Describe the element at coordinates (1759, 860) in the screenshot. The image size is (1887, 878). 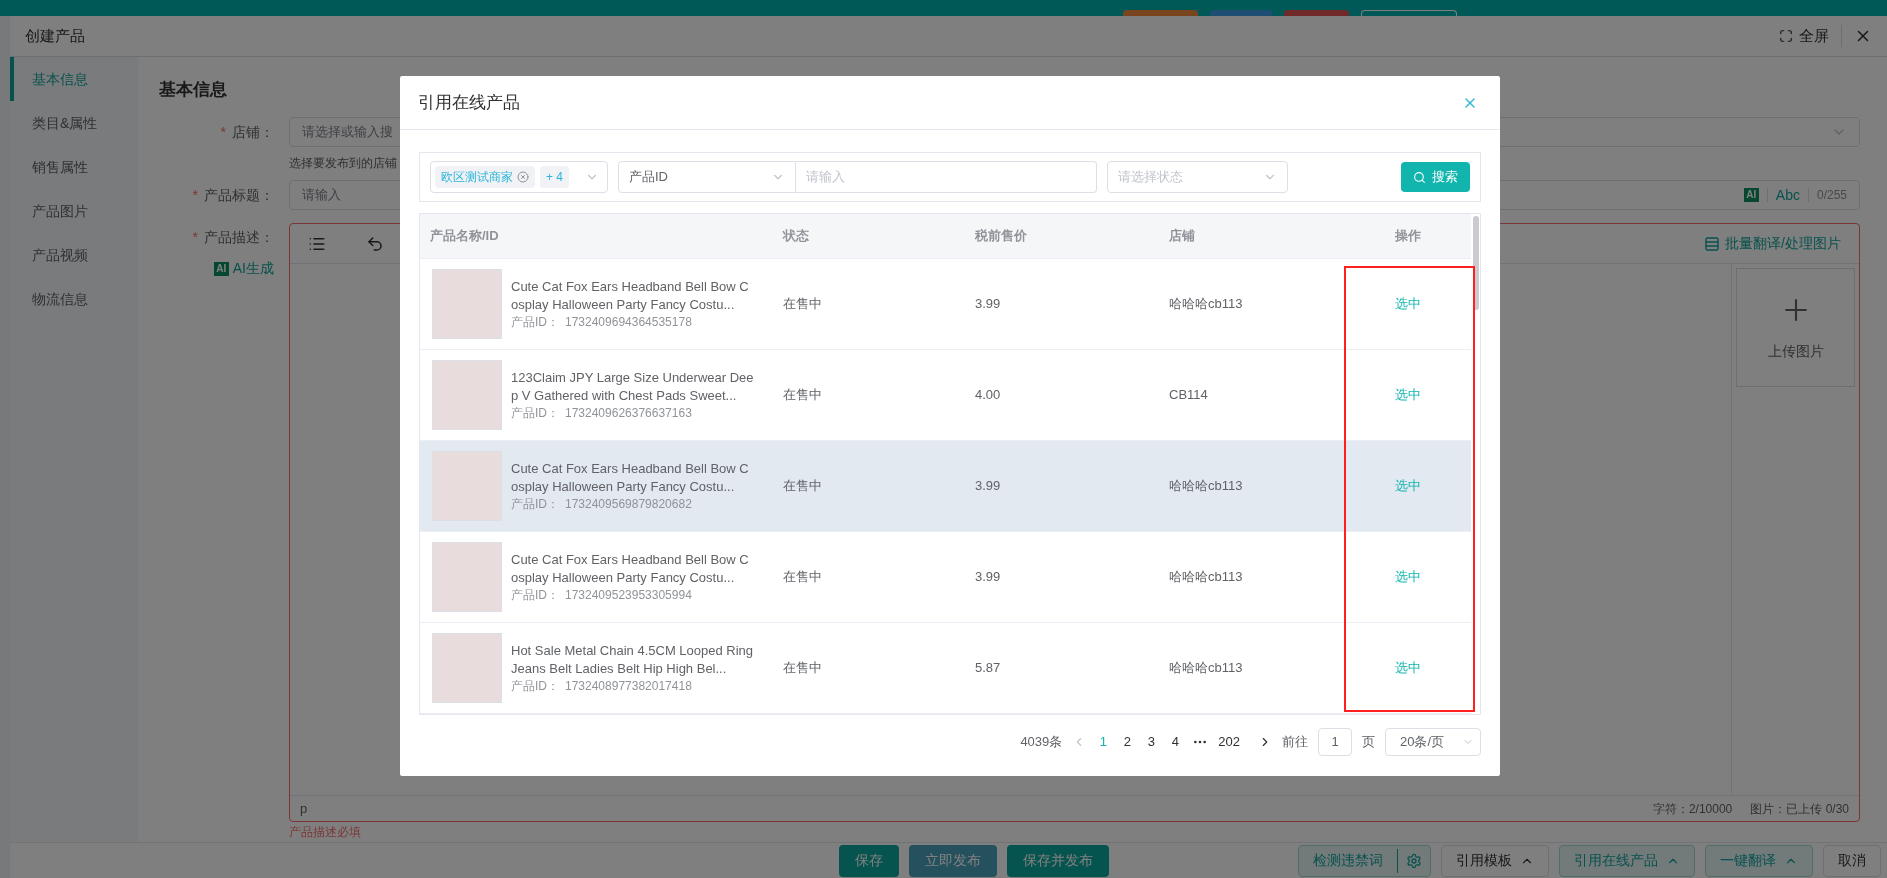
I see `footer-button: 一键翻译` at that location.